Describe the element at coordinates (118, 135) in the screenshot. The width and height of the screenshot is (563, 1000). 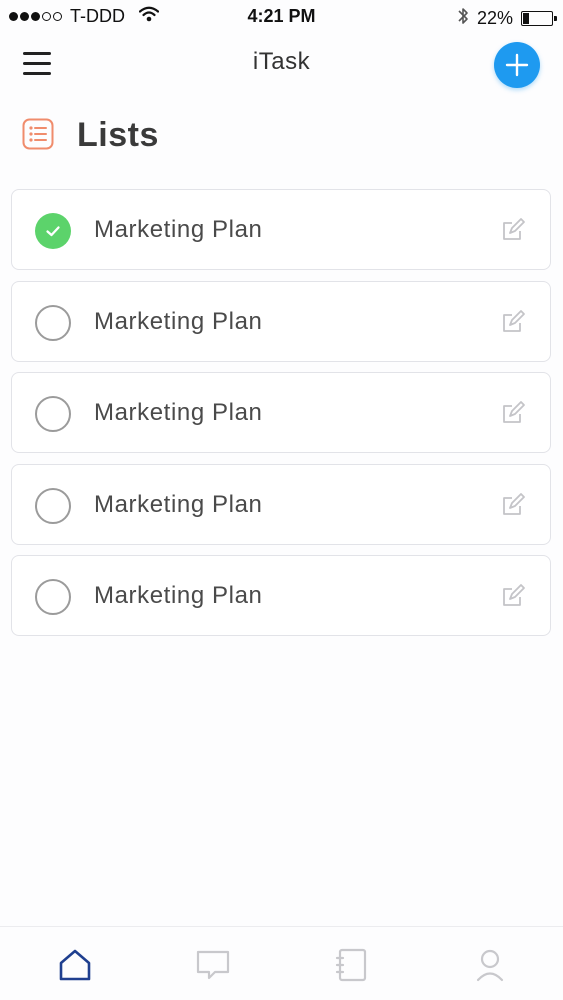
I see `page-title: Lists` at that location.